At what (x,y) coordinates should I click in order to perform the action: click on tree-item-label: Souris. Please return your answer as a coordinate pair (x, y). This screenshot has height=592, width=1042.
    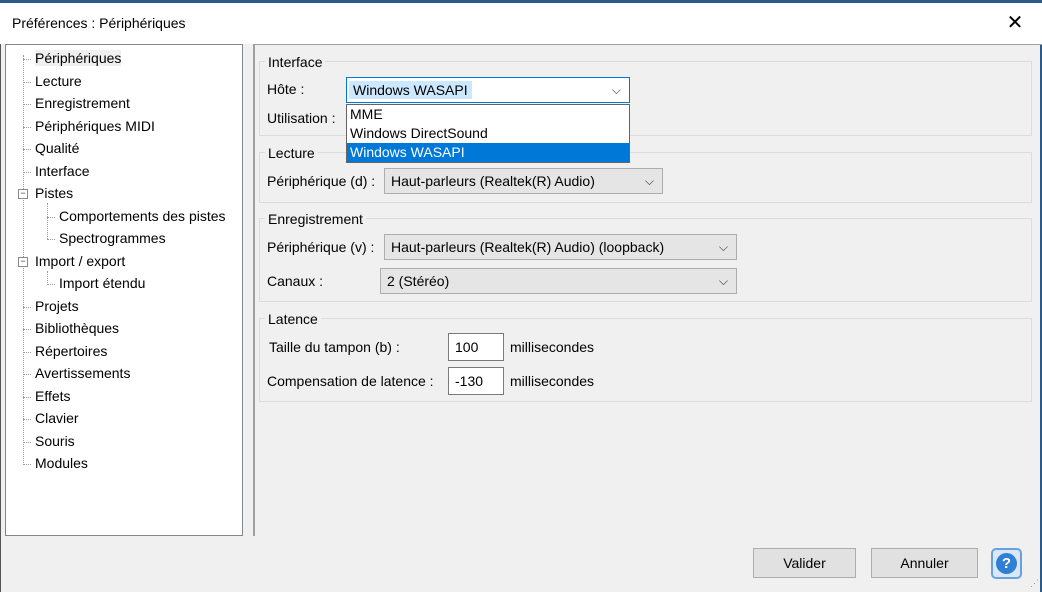
    Looking at the image, I should click on (55, 441).